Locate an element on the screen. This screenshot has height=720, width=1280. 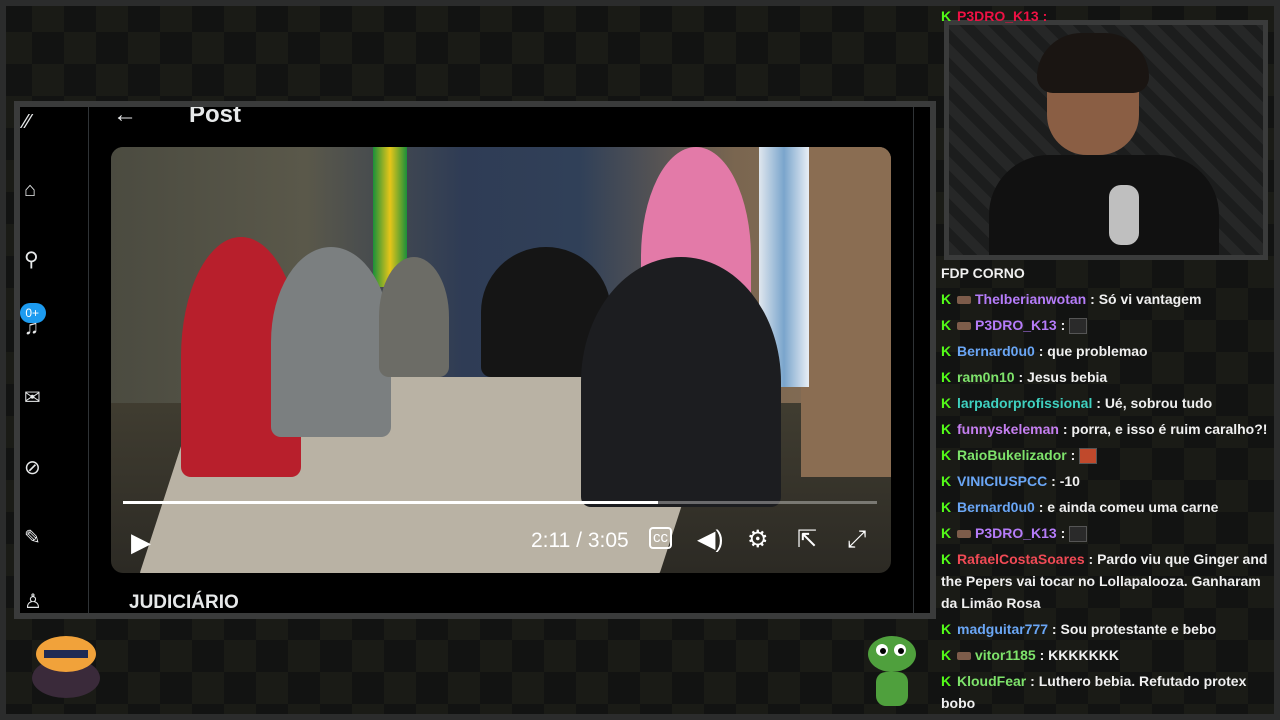
captions-icon: cc is located at coordinates (660, 538).